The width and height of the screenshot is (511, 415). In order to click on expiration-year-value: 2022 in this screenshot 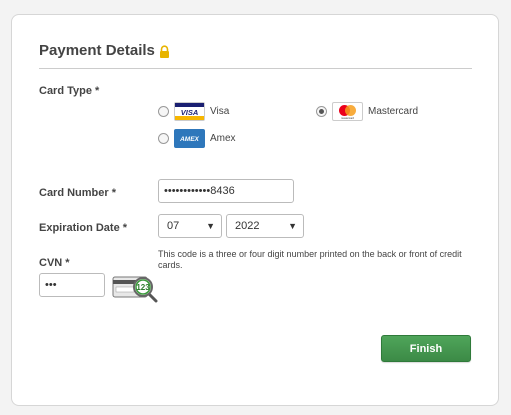, I will do `click(247, 226)`.